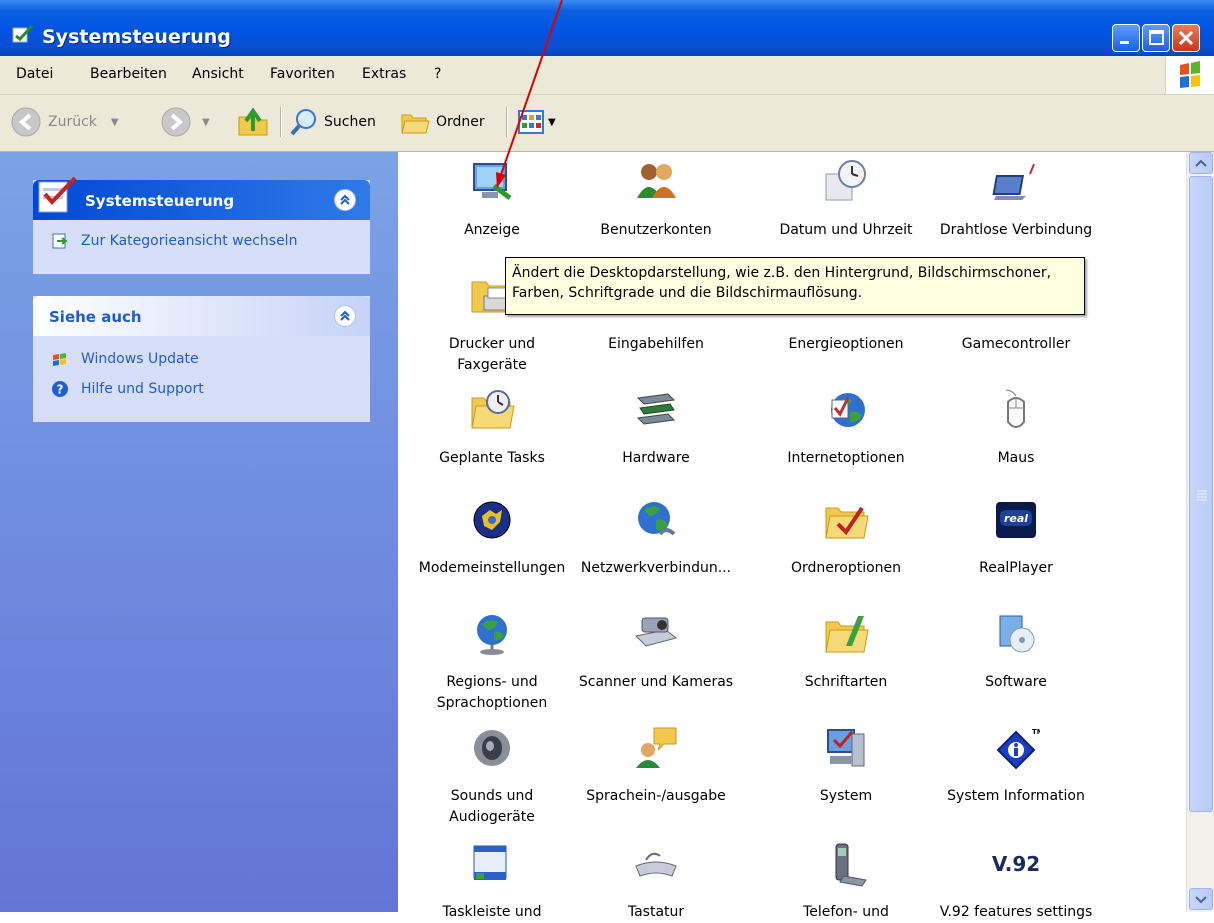  Describe the element at coordinates (529, 94) in the screenshot. I see `annotation-arrow` at that location.